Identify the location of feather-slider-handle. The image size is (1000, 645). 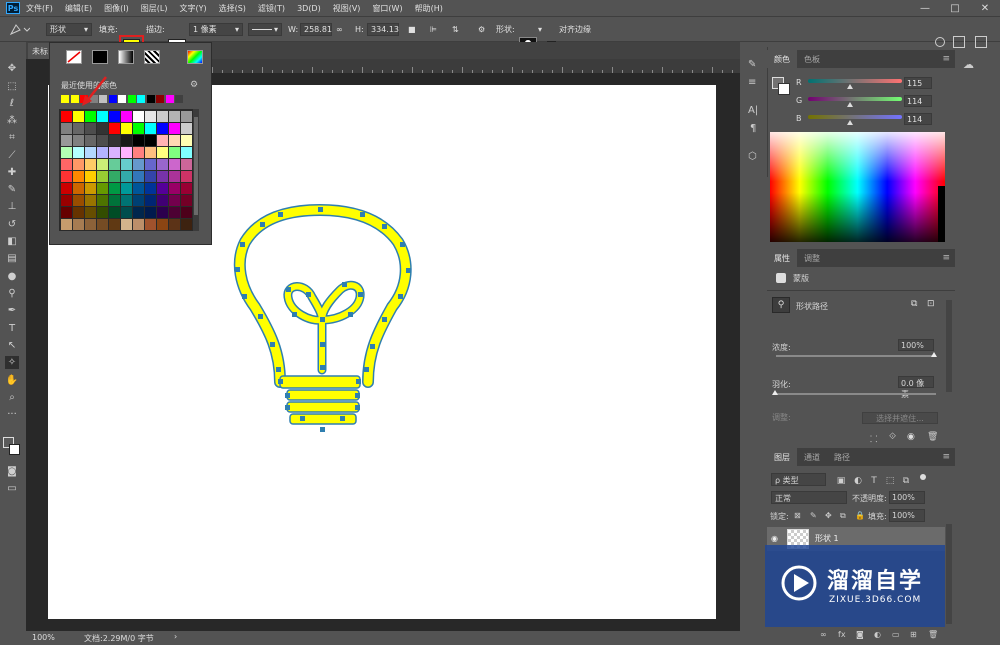
(775, 392).